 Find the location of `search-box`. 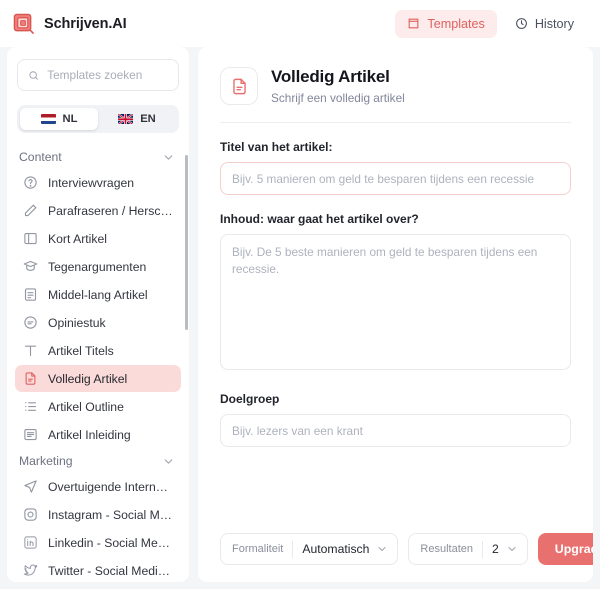

search-box is located at coordinates (98, 75).